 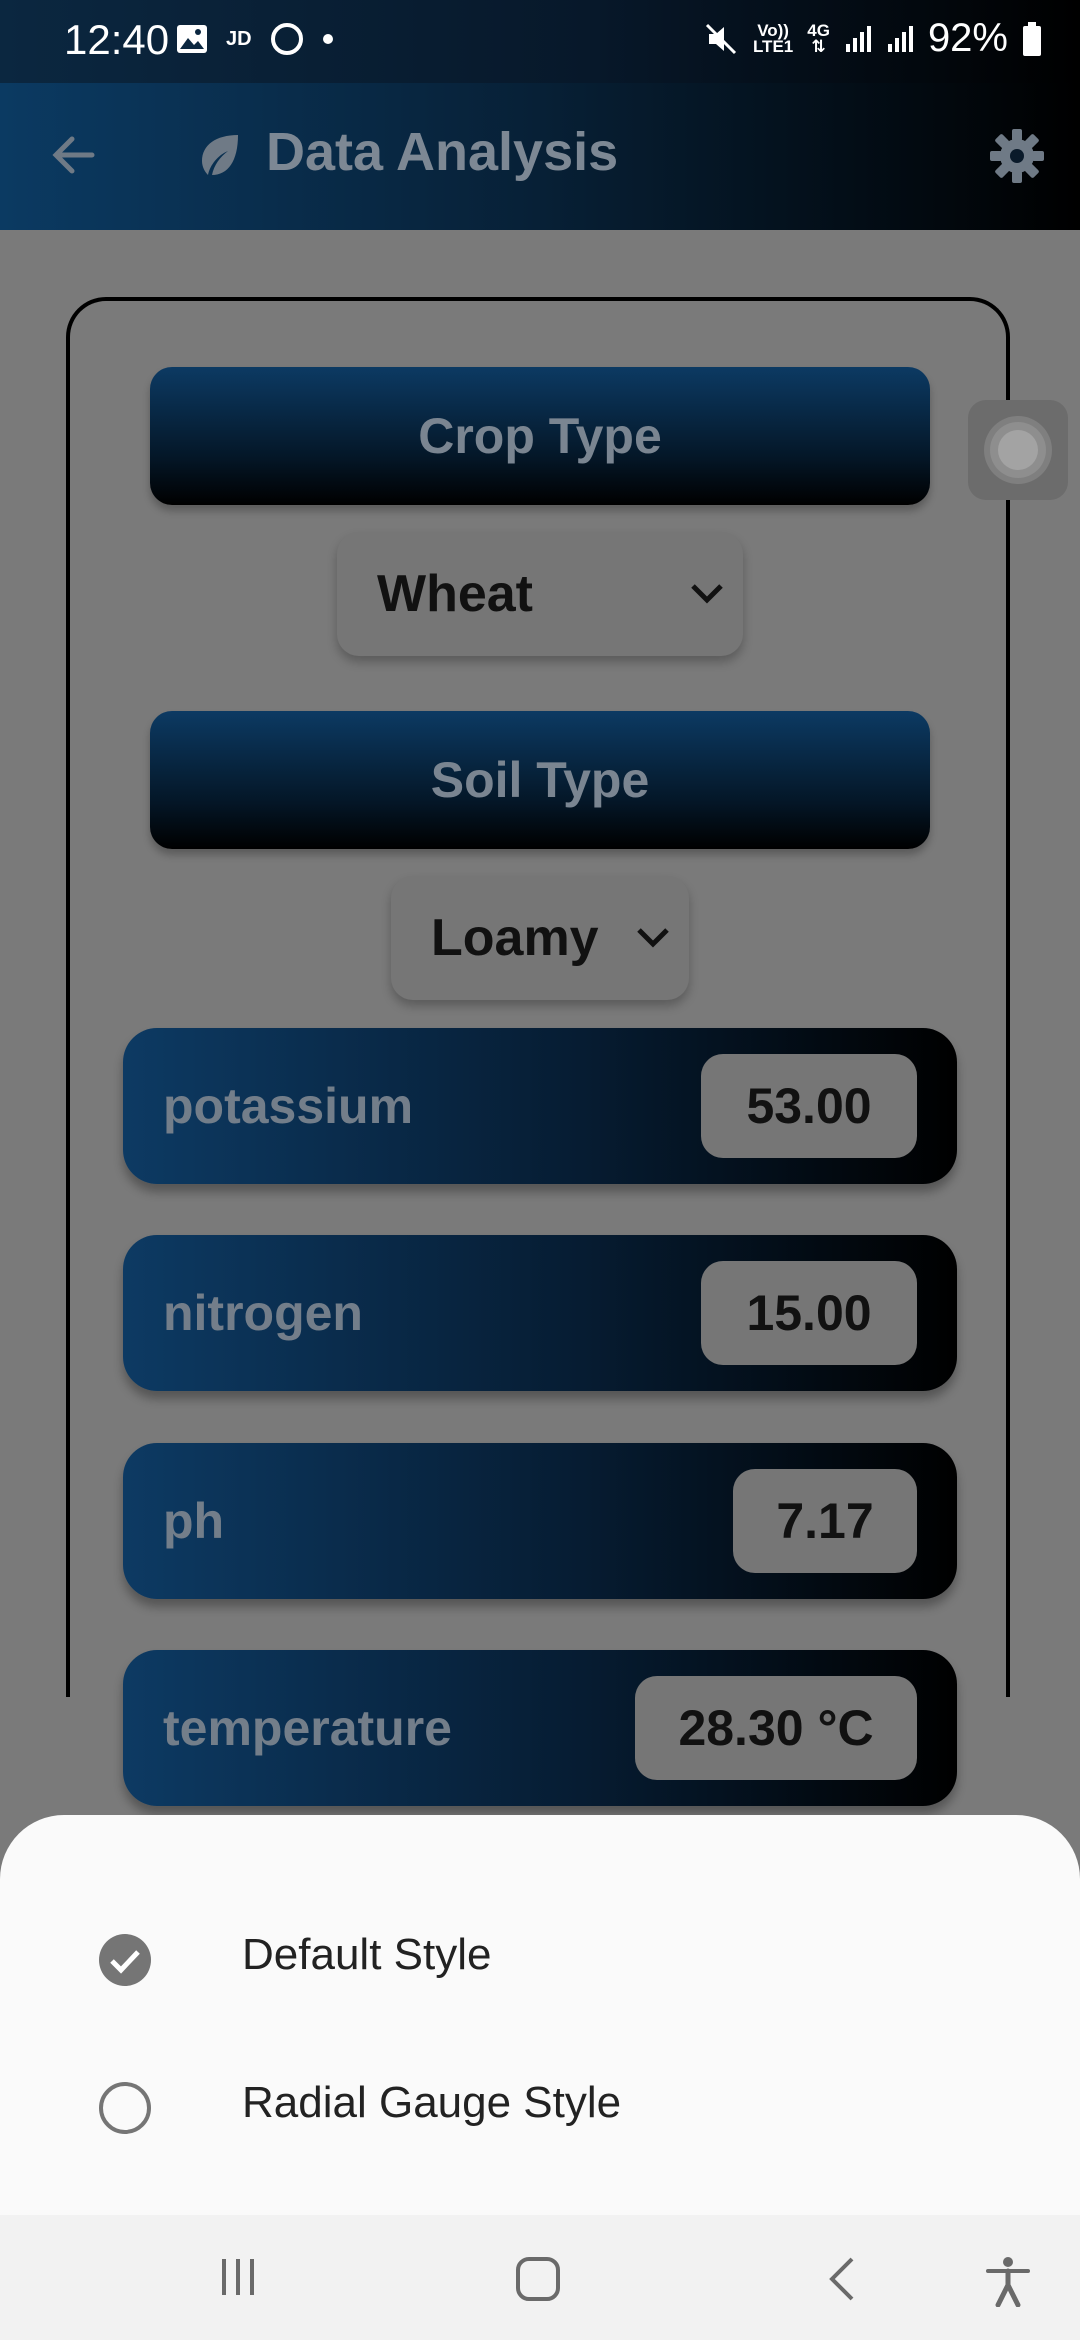 What do you see at coordinates (1032, 38) in the screenshot?
I see `battery-icon` at bounding box center [1032, 38].